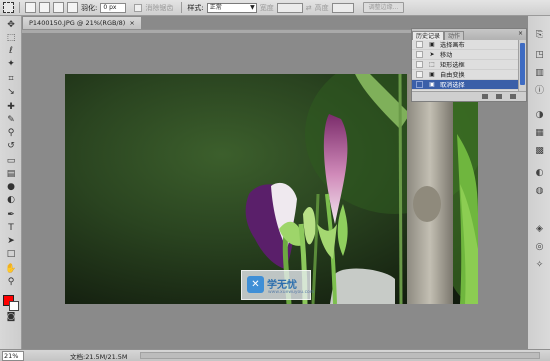 The height and width of the screenshot is (361, 550). I want to click on layers-icon: ◈, so click(539, 229).